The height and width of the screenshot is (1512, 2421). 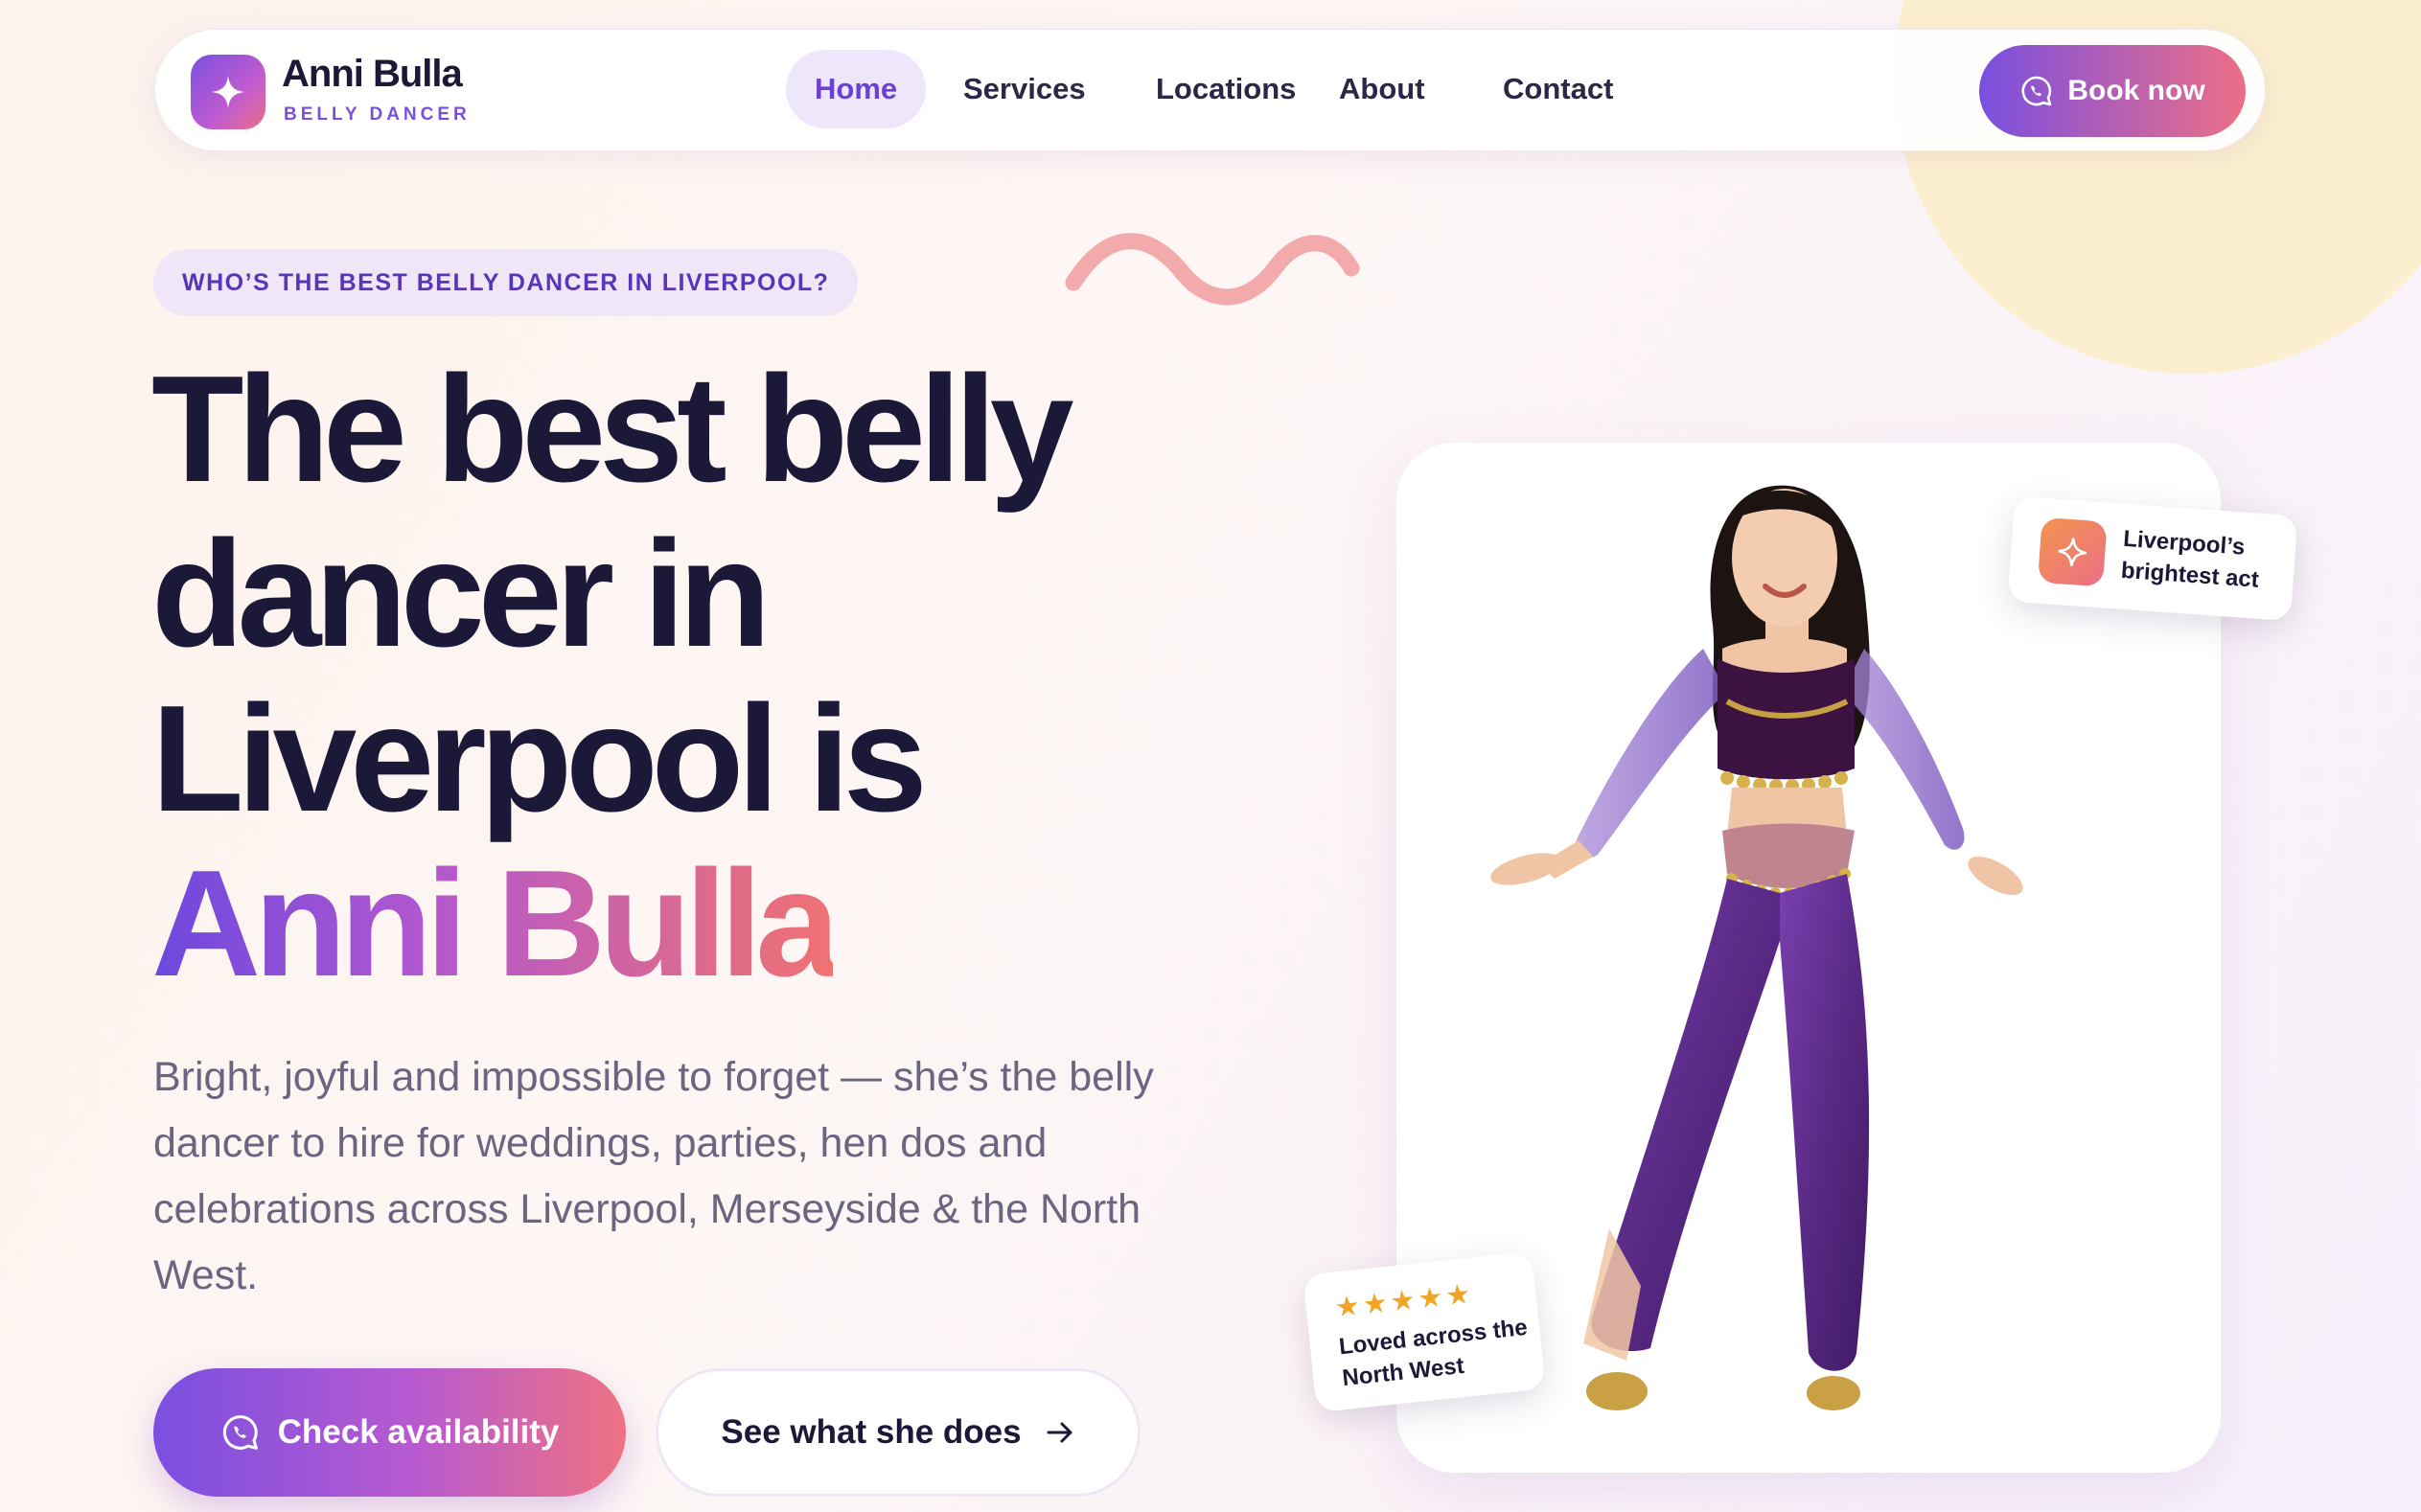 What do you see at coordinates (419, 1432) in the screenshot?
I see `check-availability-label: Check availability` at bounding box center [419, 1432].